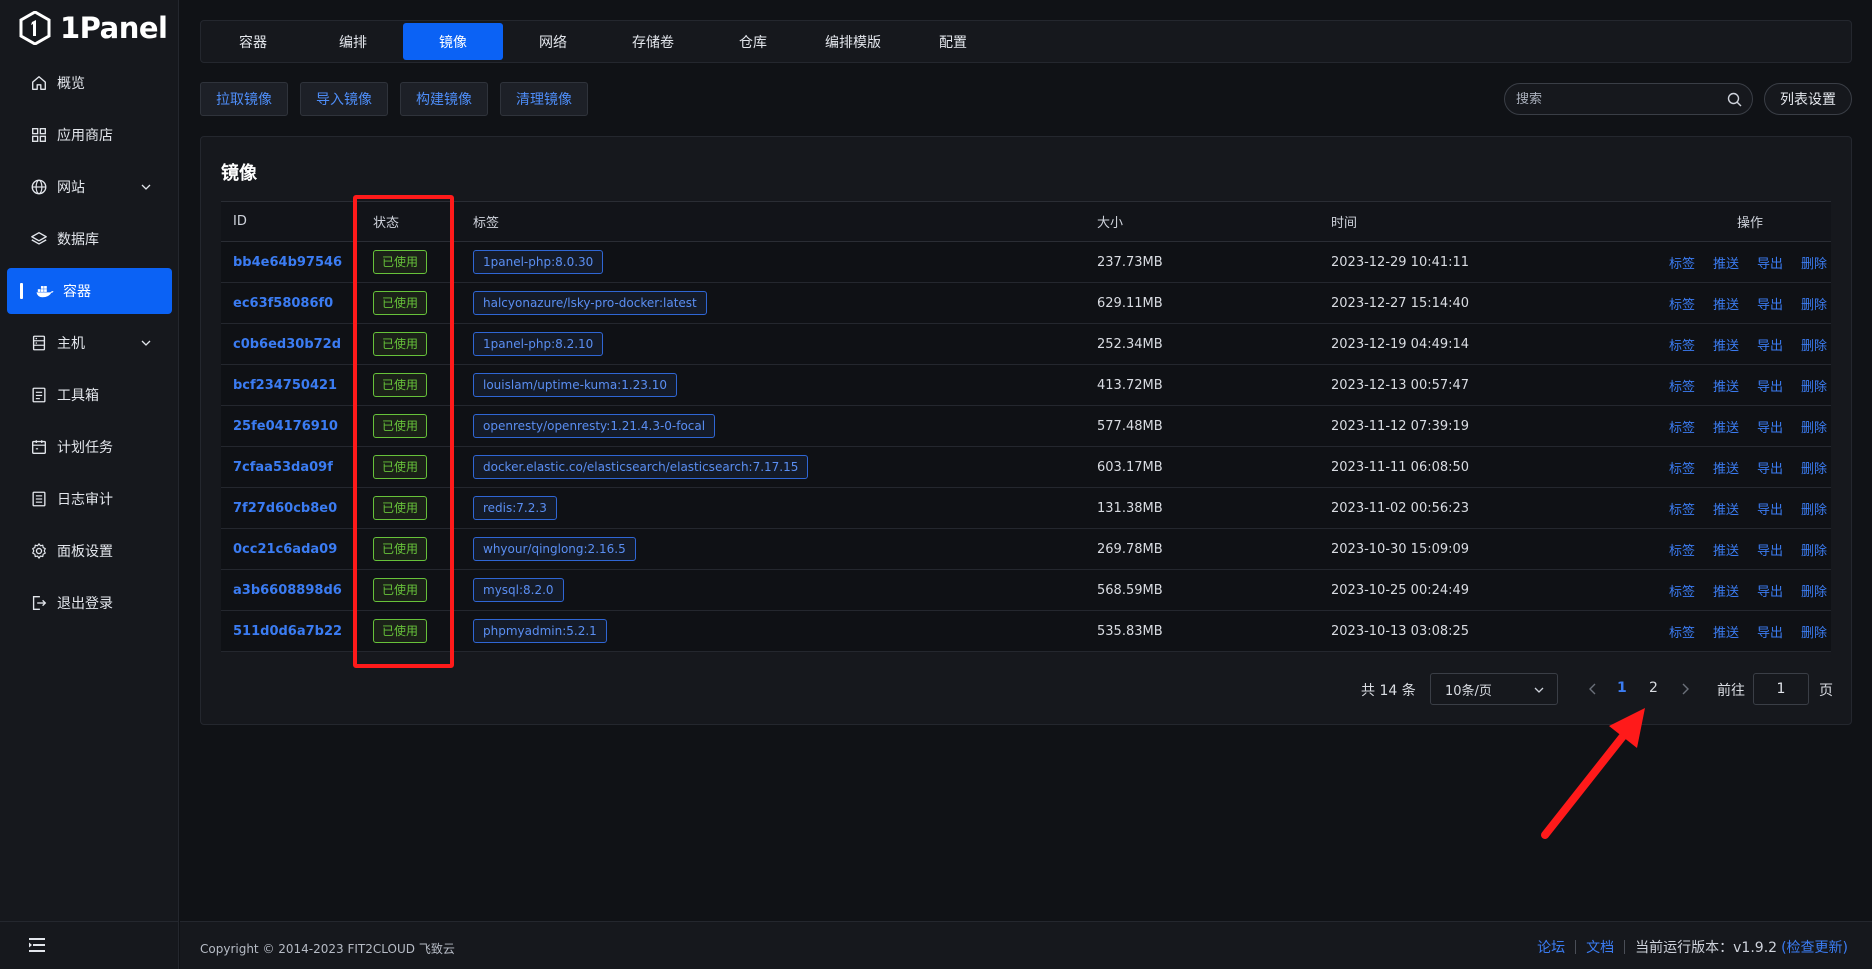 The width and height of the screenshot is (1872, 969). What do you see at coordinates (39, 603) in the screenshot?
I see `logout-icon` at bounding box center [39, 603].